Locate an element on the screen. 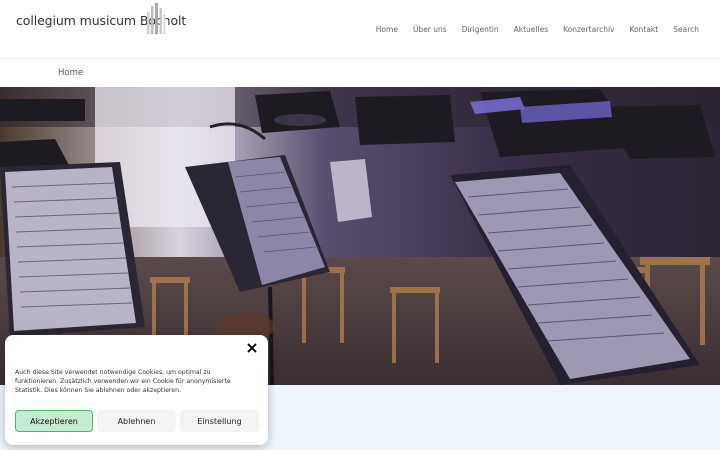  nav-item-aktuelles: Aktuelles is located at coordinates (531, 29).